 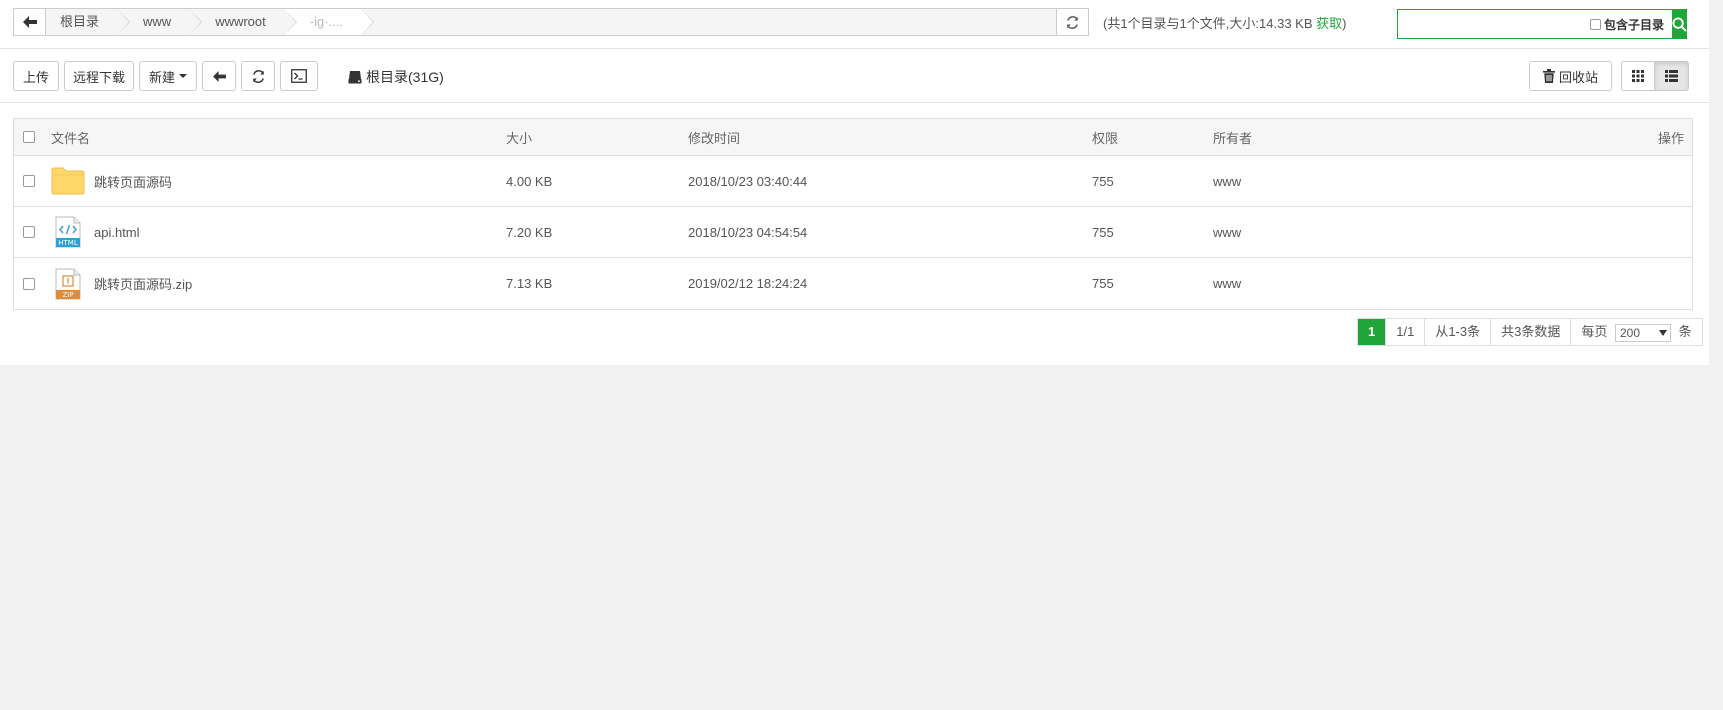 What do you see at coordinates (355, 77) in the screenshot?
I see `hard-drive-icon` at bounding box center [355, 77].